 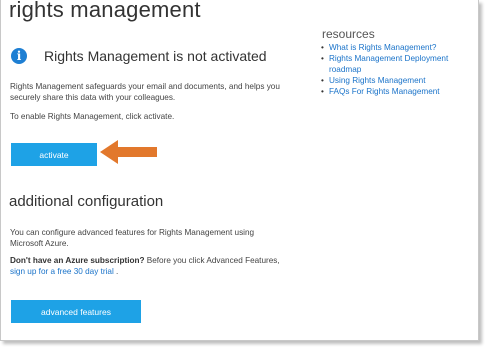 I want to click on notice-title: Rights Management is not activated, so click(x=155, y=56).